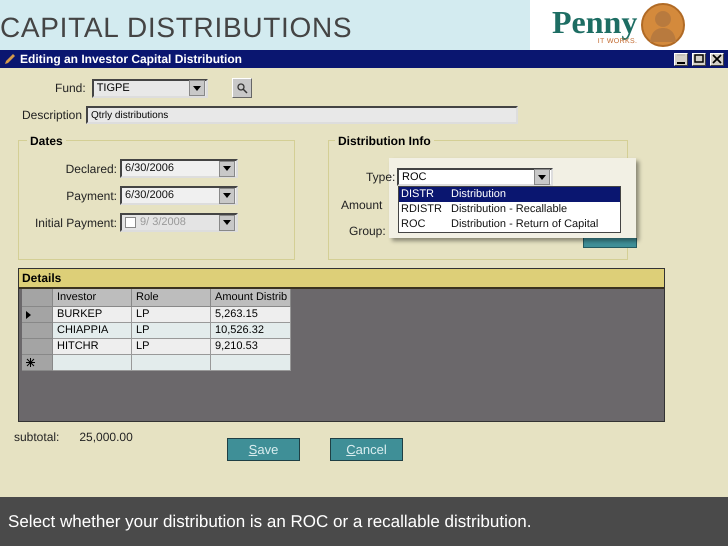 The height and width of the screenshot is (546, 728). I want to click on column-header: Investor, so click(92, 298).